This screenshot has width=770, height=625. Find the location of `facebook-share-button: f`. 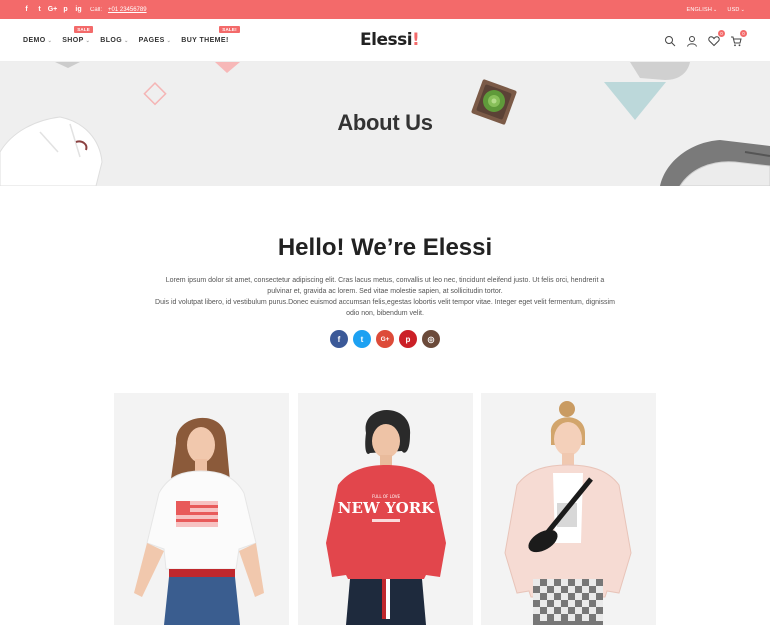

facebook-share-button: f is located at coordinates (339, 339).